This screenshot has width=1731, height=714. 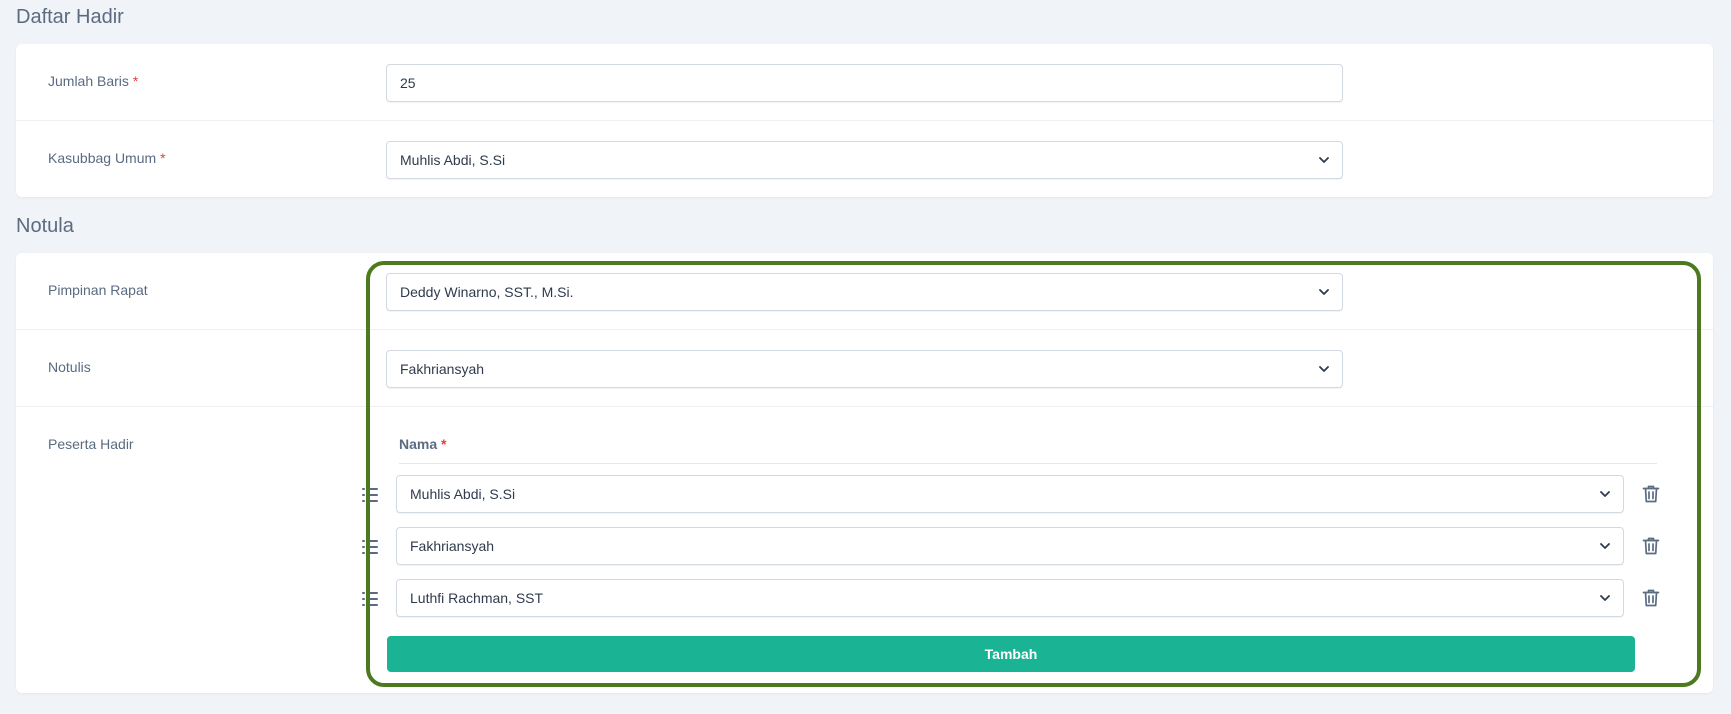 What do you see at coordinates (45, 226) in the screenshot?
I see `section-title-notula: Notula` at bounding box center [45, 226].